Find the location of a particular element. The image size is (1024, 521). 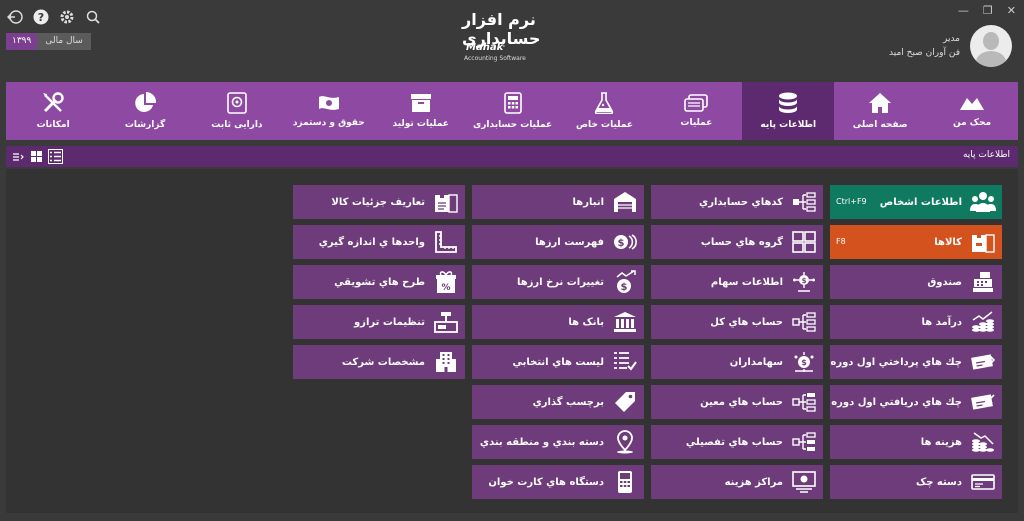

tile-item-details: تعاريف جزئيات كالا is located at coordinates (379, 202).